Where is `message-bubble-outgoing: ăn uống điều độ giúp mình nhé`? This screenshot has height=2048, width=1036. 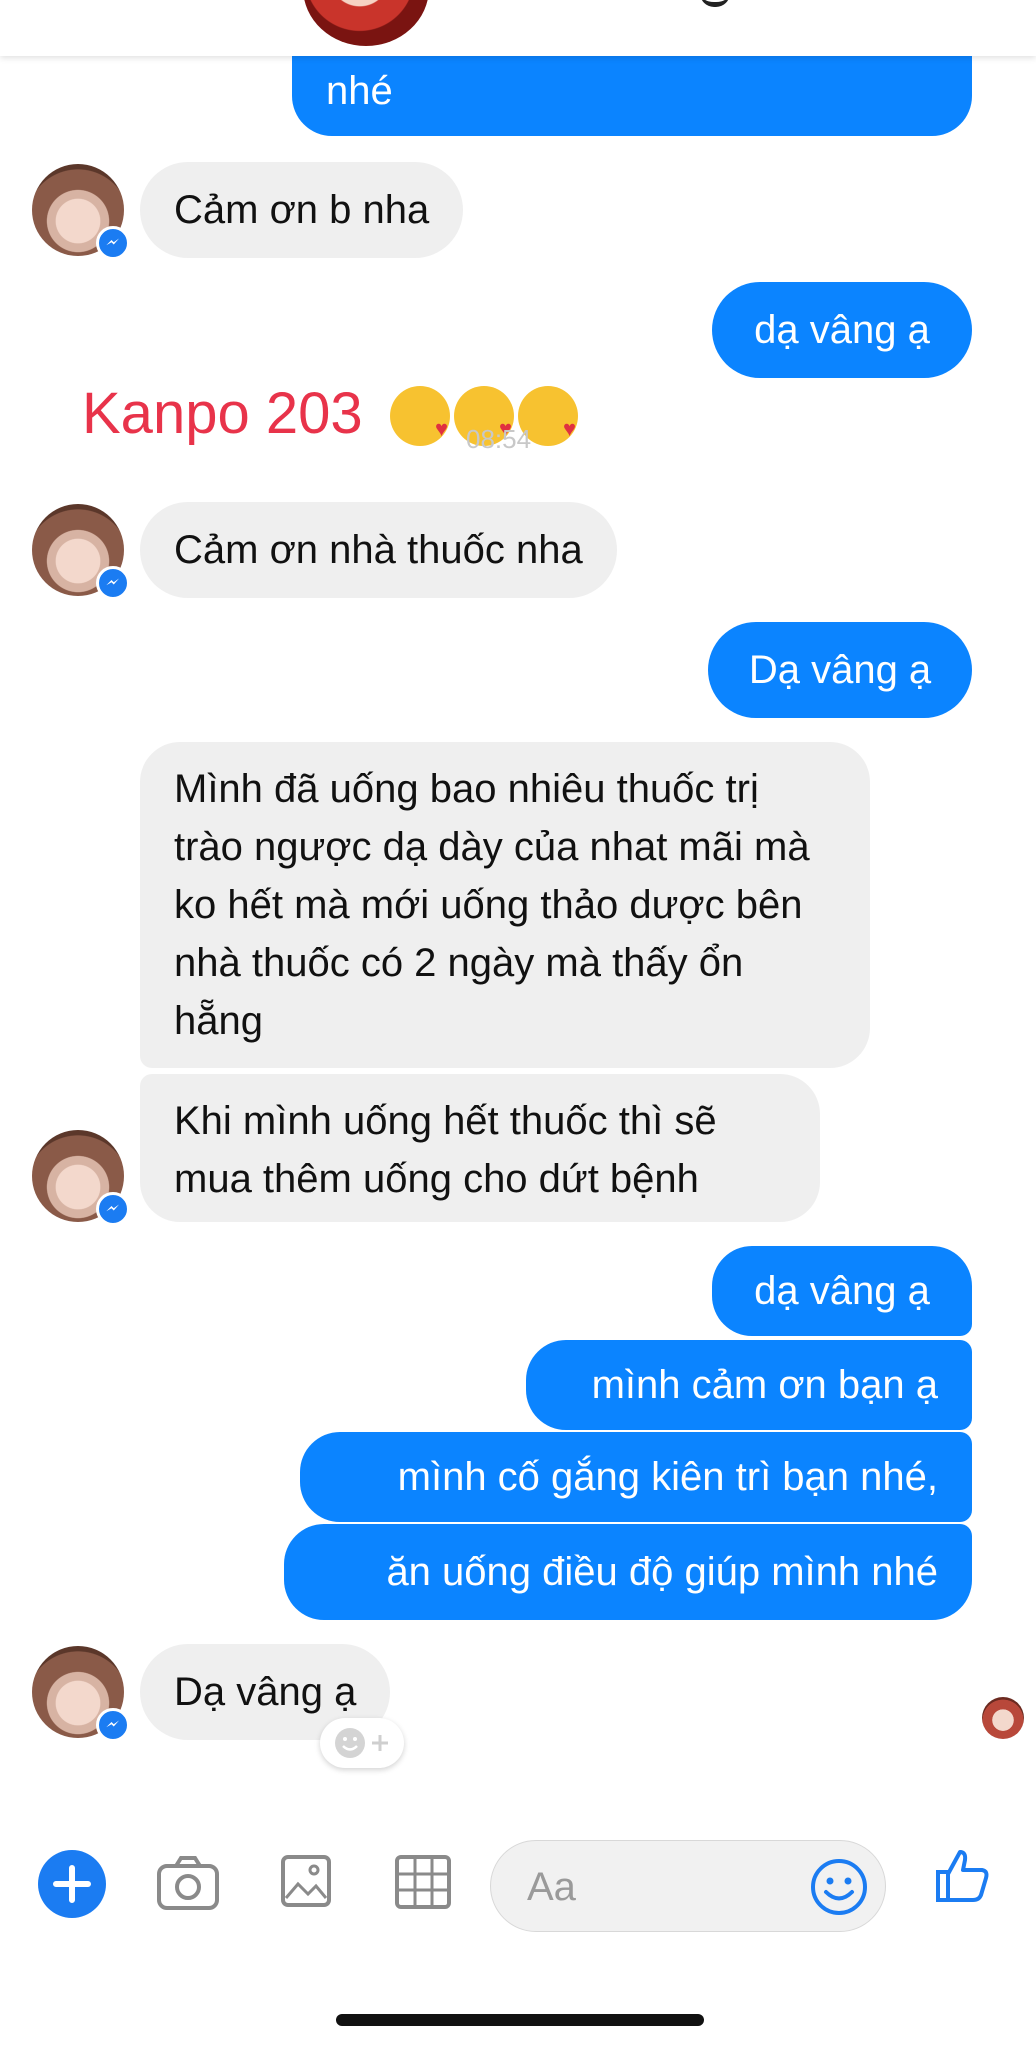
message-bubble-outgoing: ăn uống điều độ giúp mình nhé is located at coordinates (628, 1572).